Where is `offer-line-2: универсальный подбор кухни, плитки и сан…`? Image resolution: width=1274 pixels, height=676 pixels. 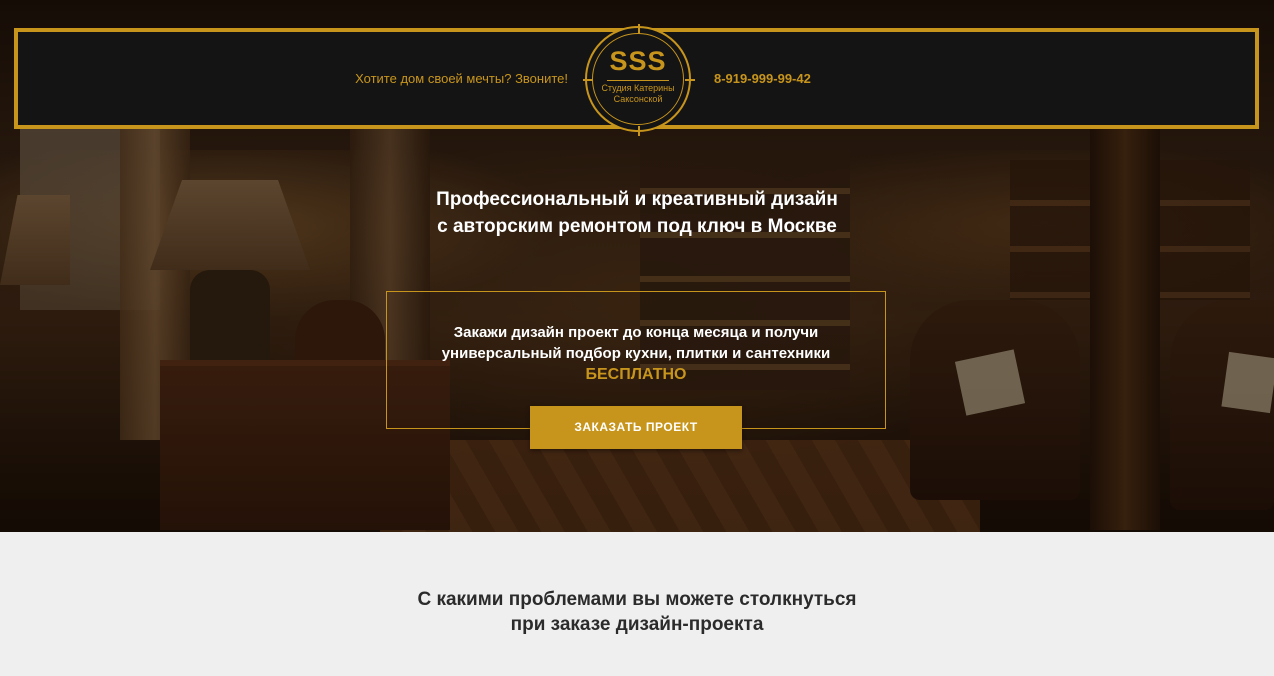
offer-line-2: универсальный подбор кухни, плитки и сан… is located at coordinates (636, 353).